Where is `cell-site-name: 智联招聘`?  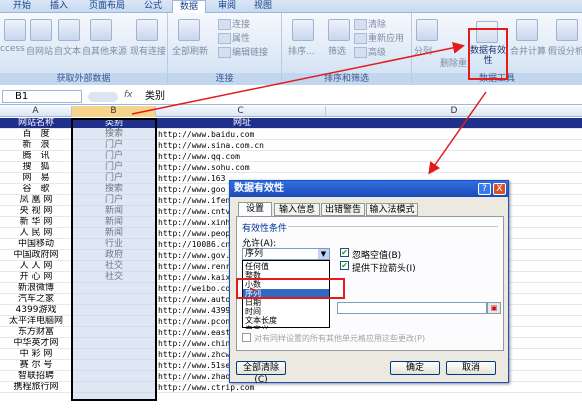
cell-site-name: 智联招聘 is located at coordinates (36, 376).